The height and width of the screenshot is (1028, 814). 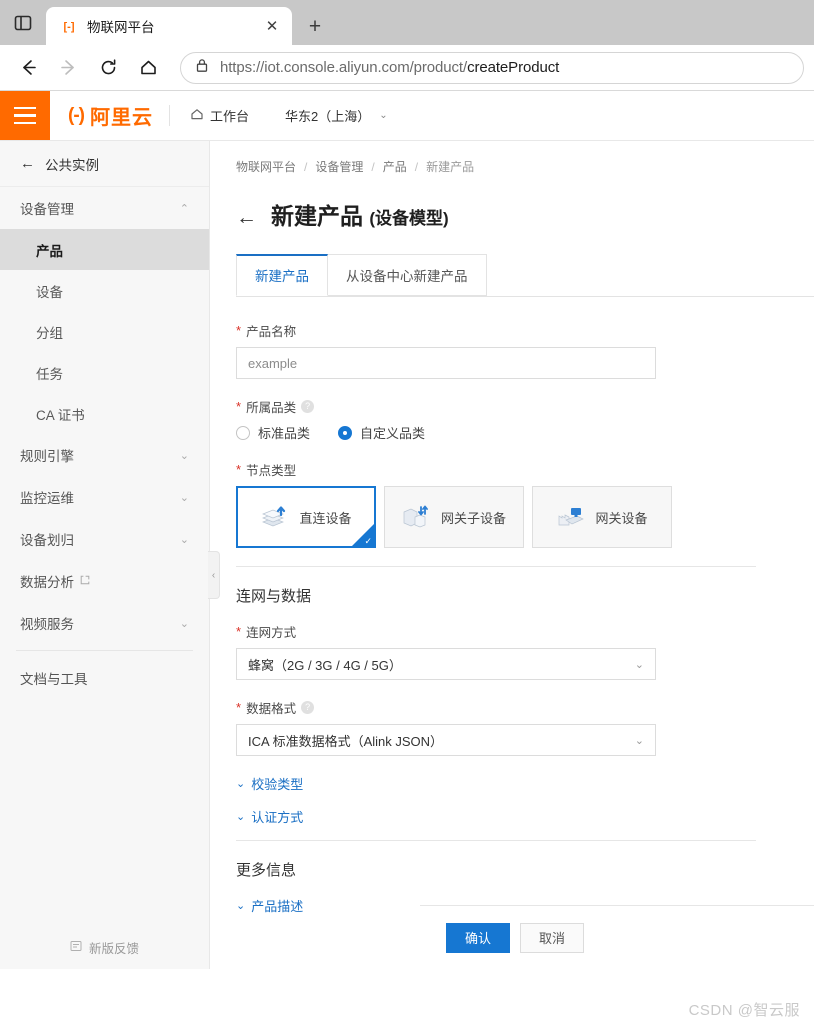 What do you see at coordinates (169, 115) in the screenshot?
I see `header-divider` at bounding box center [169, 115].